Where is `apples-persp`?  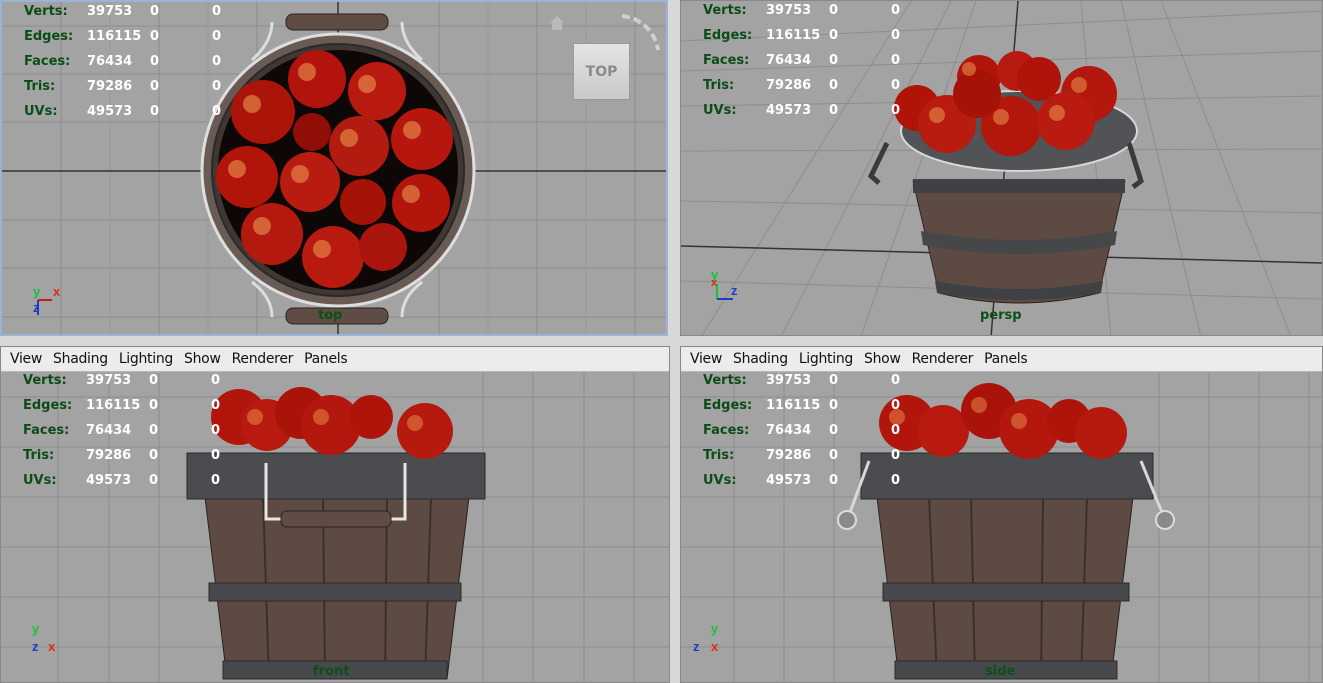 apples-persp is located at coordinates (1005, 103).